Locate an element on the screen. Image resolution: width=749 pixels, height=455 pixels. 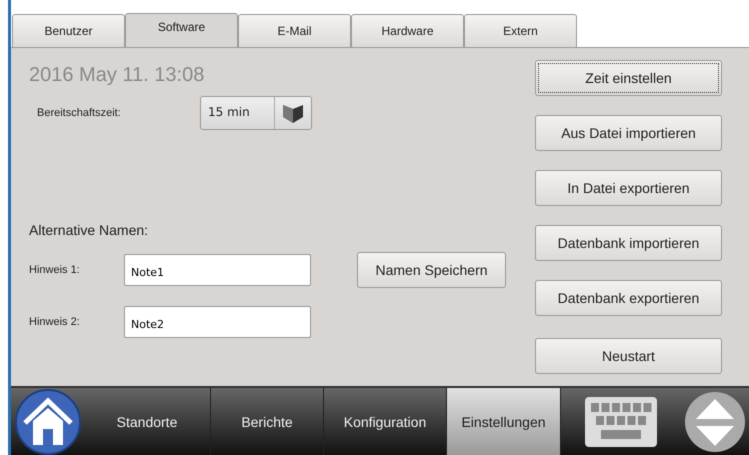
nav-tab: Berichte is located at coordinates (267, 421).